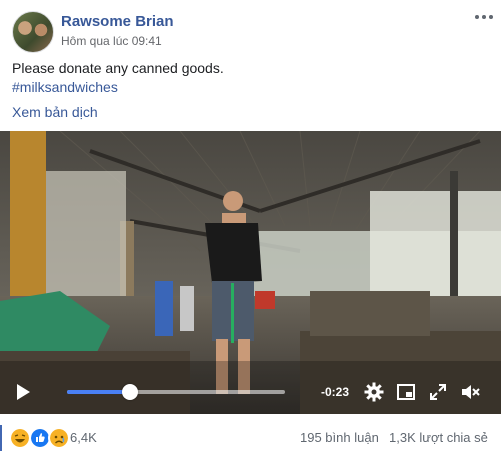 The height and width of the screenshot is (457, 501). I want to click on reaction-count: 6,4K, so click(83, 437).